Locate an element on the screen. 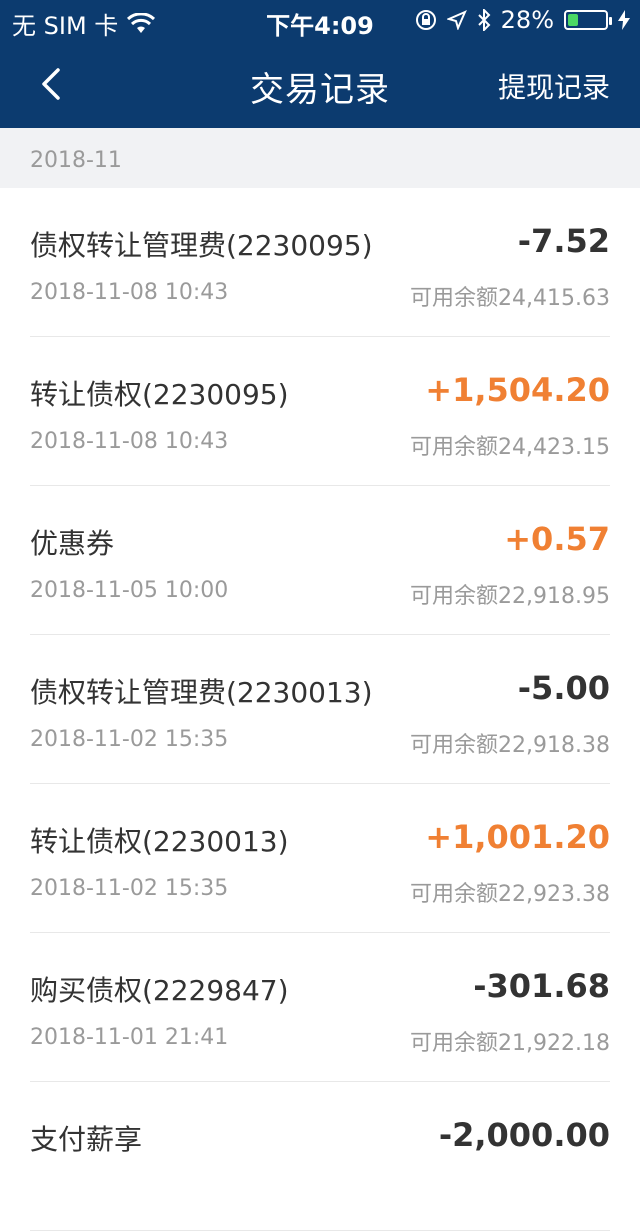 The height and width of the screenshot is (1231, 640). charging-icon is located at coordinates (624, 20).